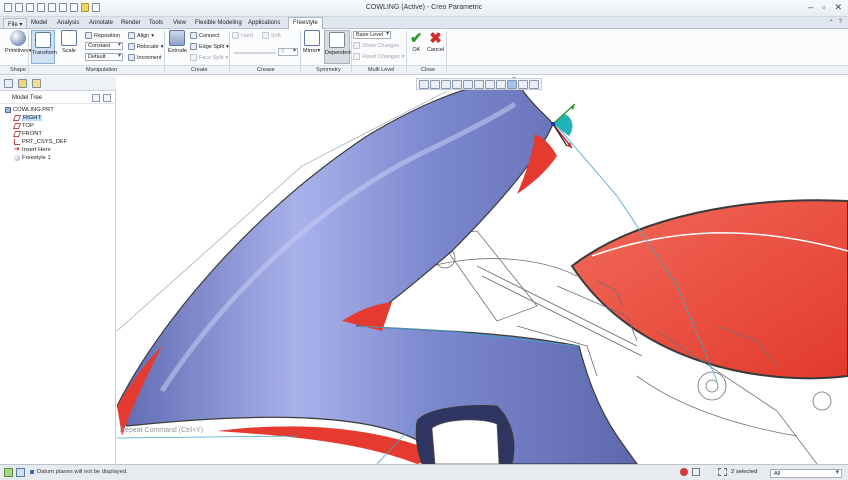 The width and height of the screenshot is (848, 480). I want to click on zoom-out-icon, so click(446, 84).